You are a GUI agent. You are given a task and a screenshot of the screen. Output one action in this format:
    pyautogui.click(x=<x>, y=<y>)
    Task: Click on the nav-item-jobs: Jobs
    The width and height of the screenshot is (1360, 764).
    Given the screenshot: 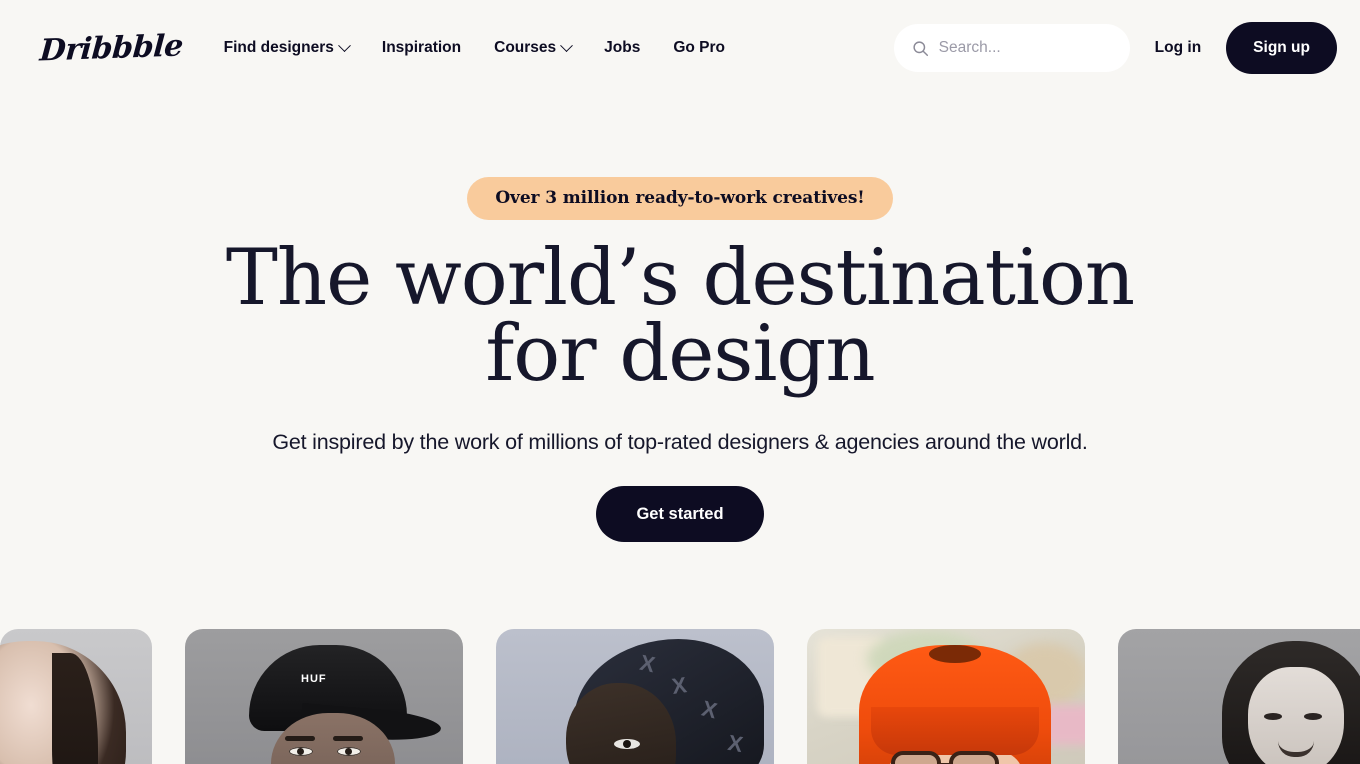 What is the action you would take?
    pyautogui.click(x=622, y=48)
    